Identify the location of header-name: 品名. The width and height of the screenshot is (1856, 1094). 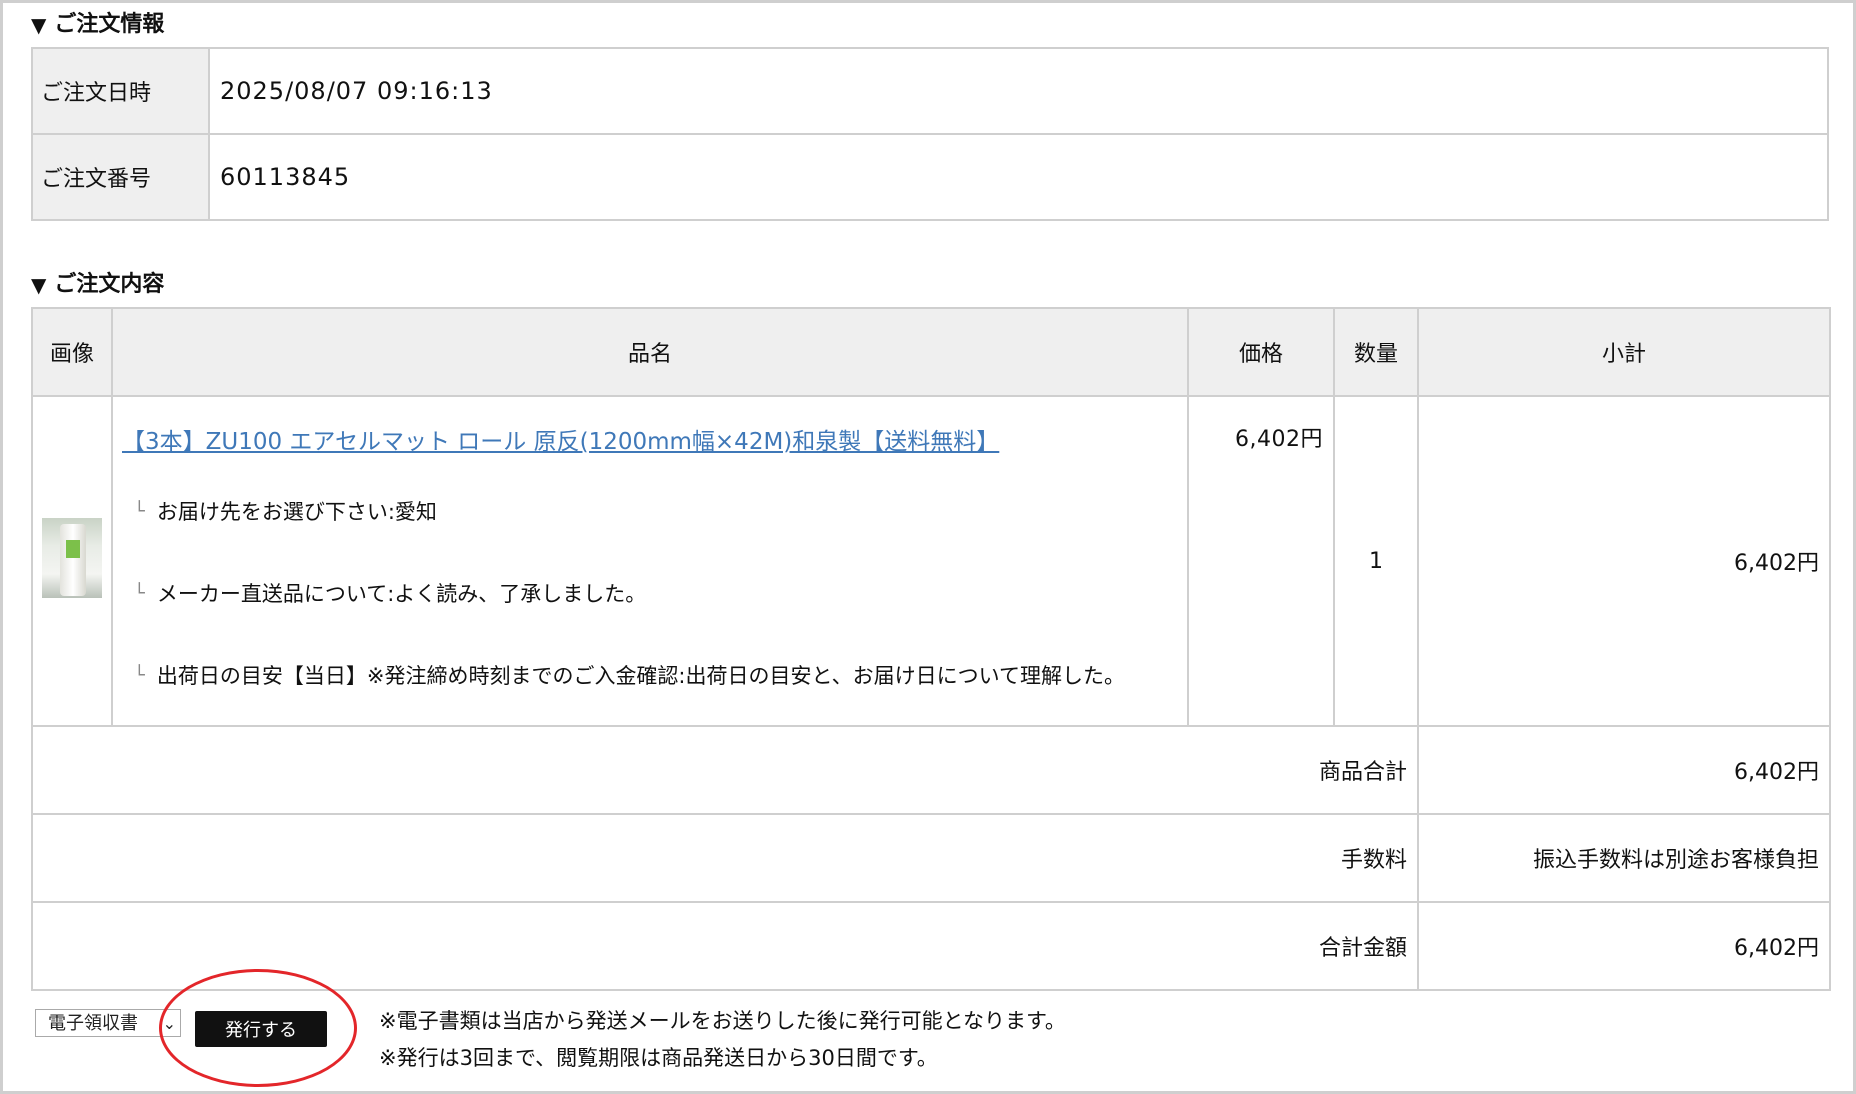
(650, 352).